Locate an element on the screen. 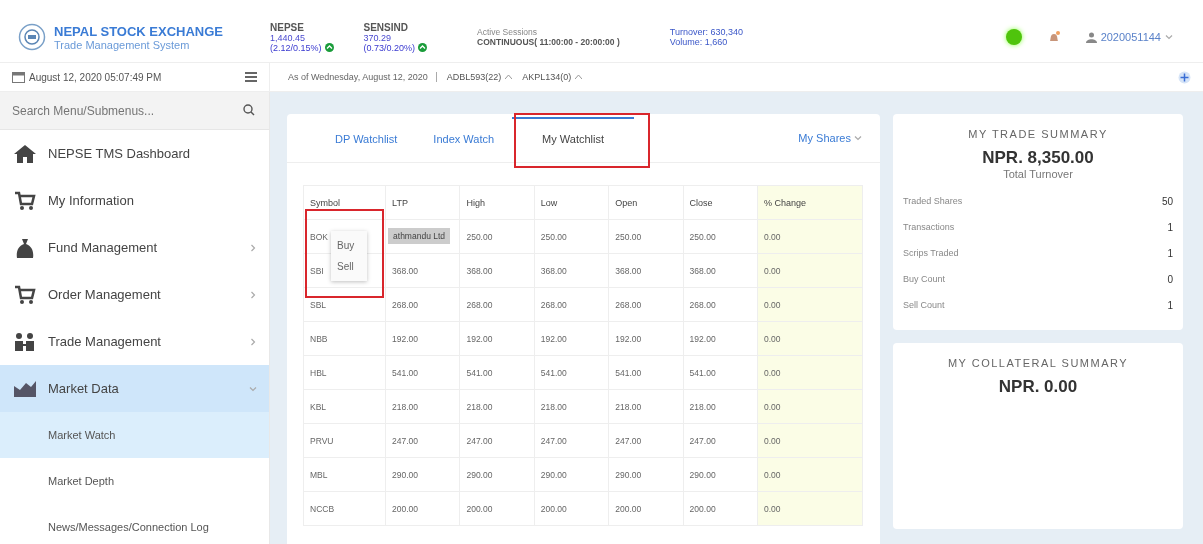 The width and height of the screenshot is (1203, 544). house-icon is located at coordinates (25, 153).